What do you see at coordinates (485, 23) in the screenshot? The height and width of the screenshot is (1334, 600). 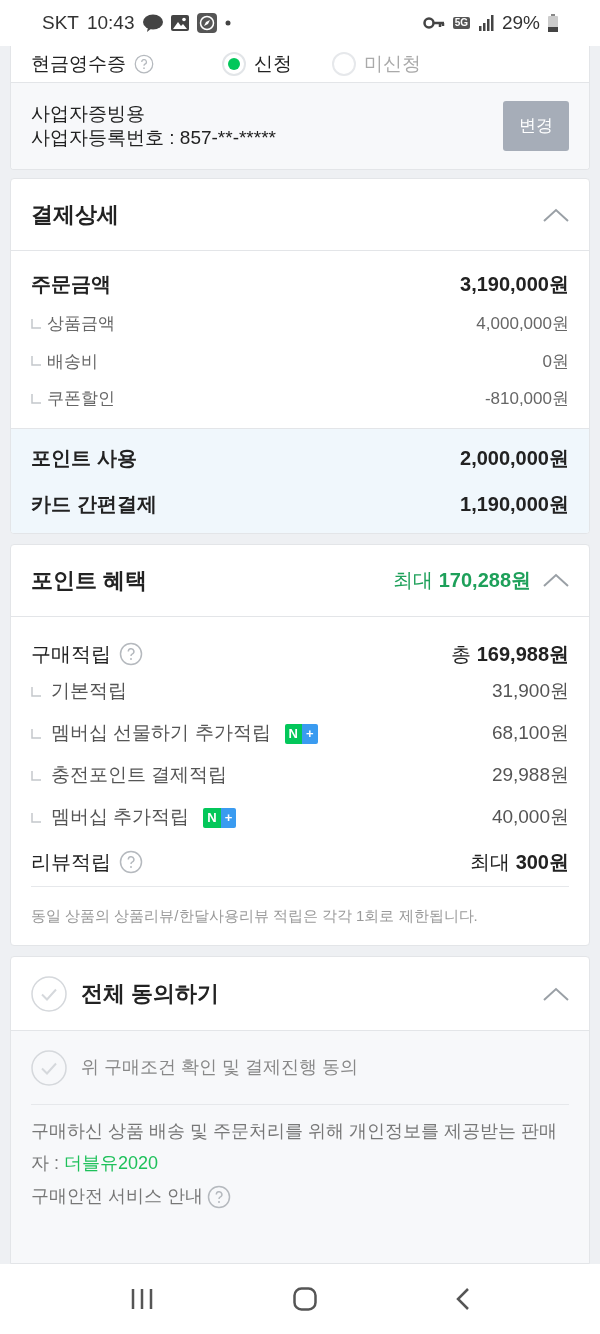 I see `signal-icon` at bounding box center [485, 23].